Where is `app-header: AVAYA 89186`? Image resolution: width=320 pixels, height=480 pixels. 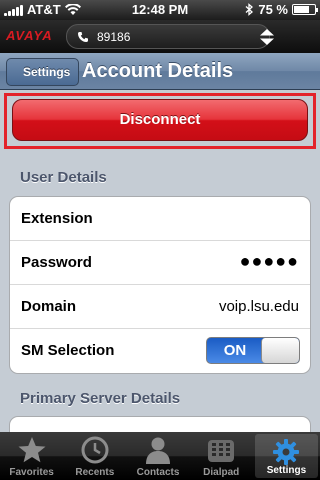
app-header: AVAYA 89186 is located at coordinates (160, 36).